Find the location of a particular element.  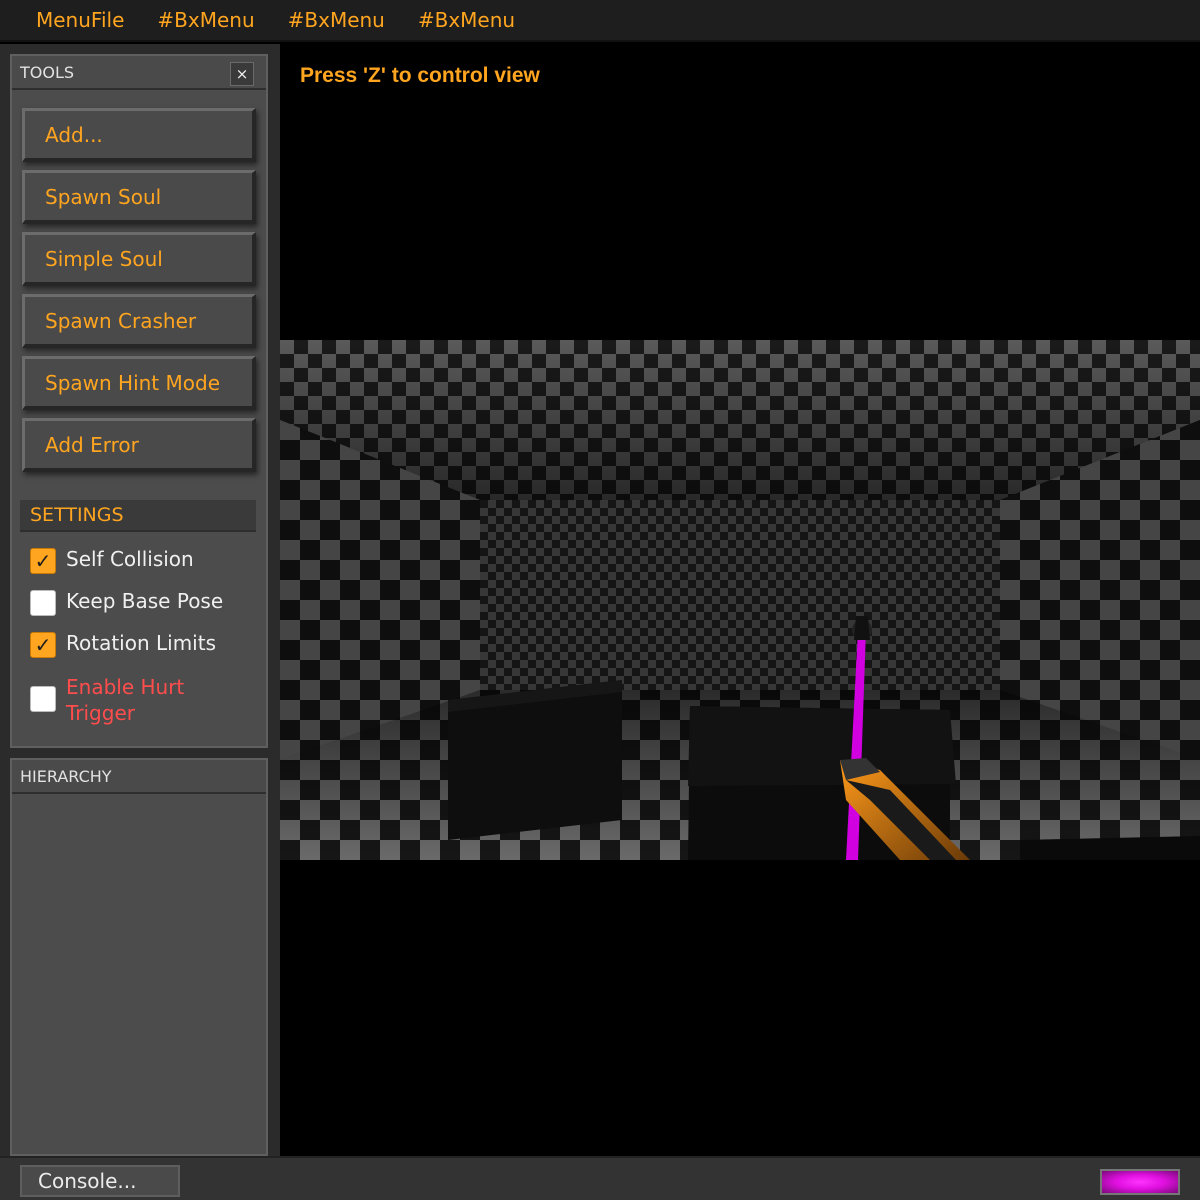

enable-hurt-trigger-option: Enable Hurt Trigger is located at coordinates (118, 700).